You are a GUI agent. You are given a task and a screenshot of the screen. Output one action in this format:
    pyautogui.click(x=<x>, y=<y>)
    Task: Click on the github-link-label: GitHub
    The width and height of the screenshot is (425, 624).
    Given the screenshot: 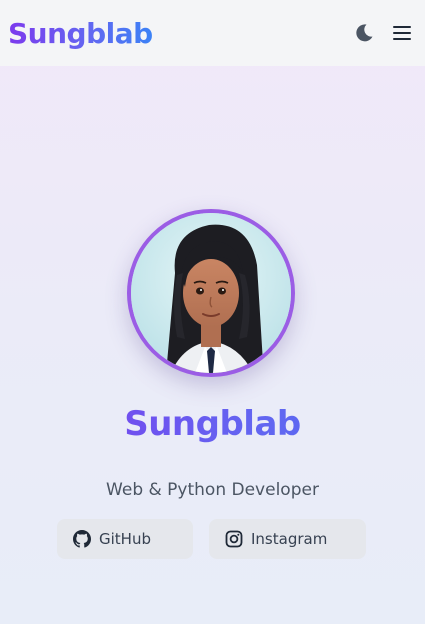 What is the action you would take?
    pyautogui.click(x=125, y=539)
    